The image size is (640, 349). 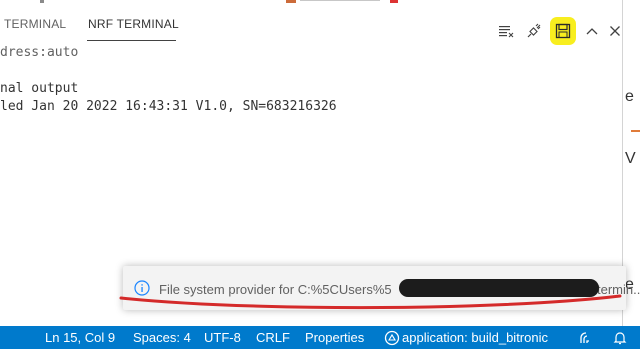 What do you see at coordinates (392, 339) in the screenshot?
I see `nrf-app-icon` at bounding box center [392, 339].